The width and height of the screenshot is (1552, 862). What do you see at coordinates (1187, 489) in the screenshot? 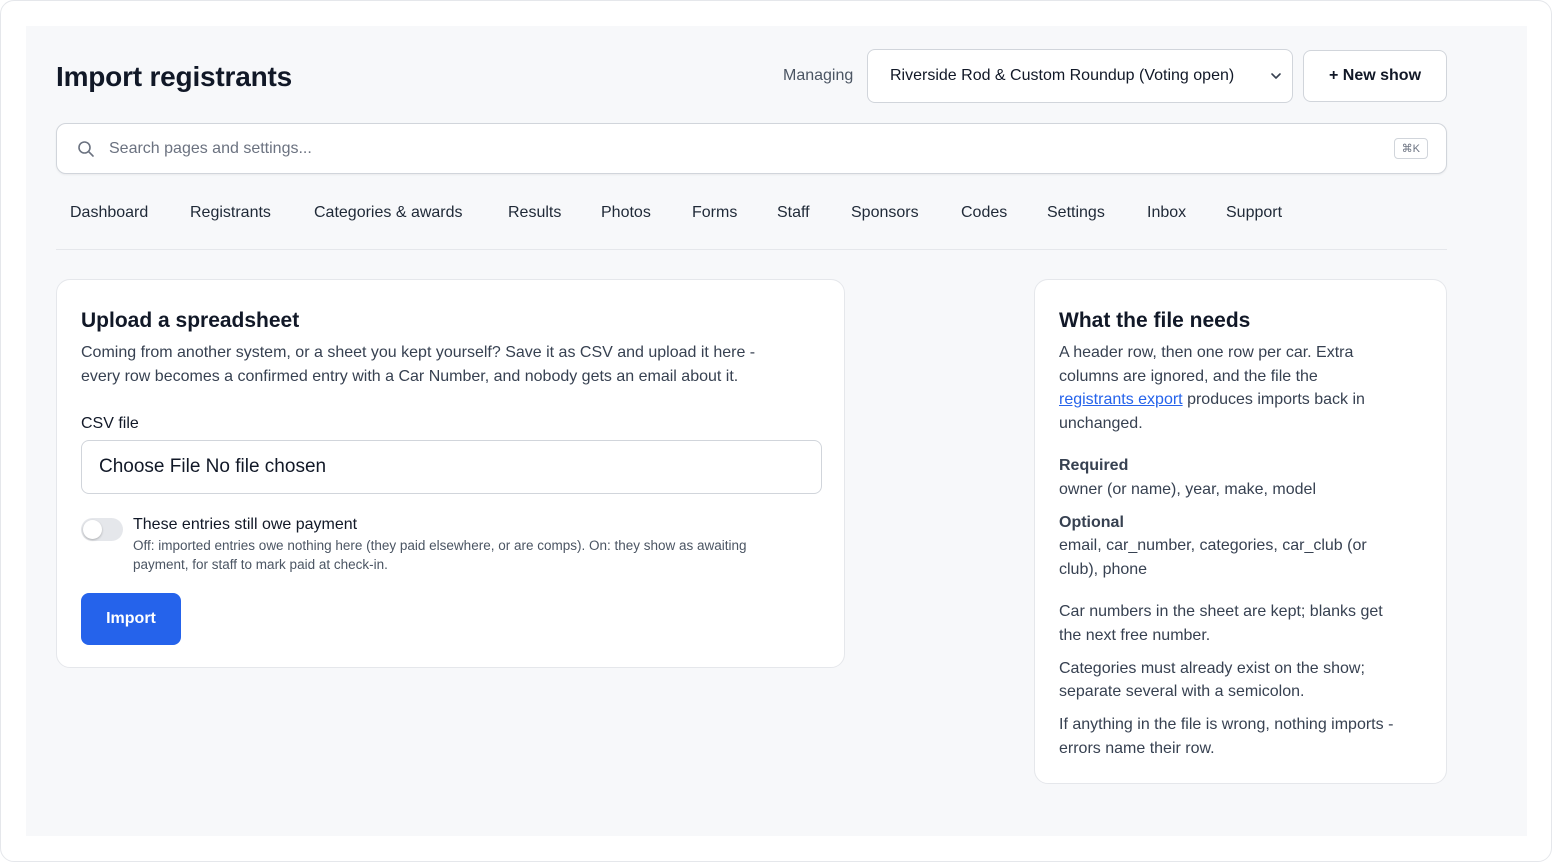
I see `required-fields: owner (or name), year, make, model` at bounding box center [1187, 489].